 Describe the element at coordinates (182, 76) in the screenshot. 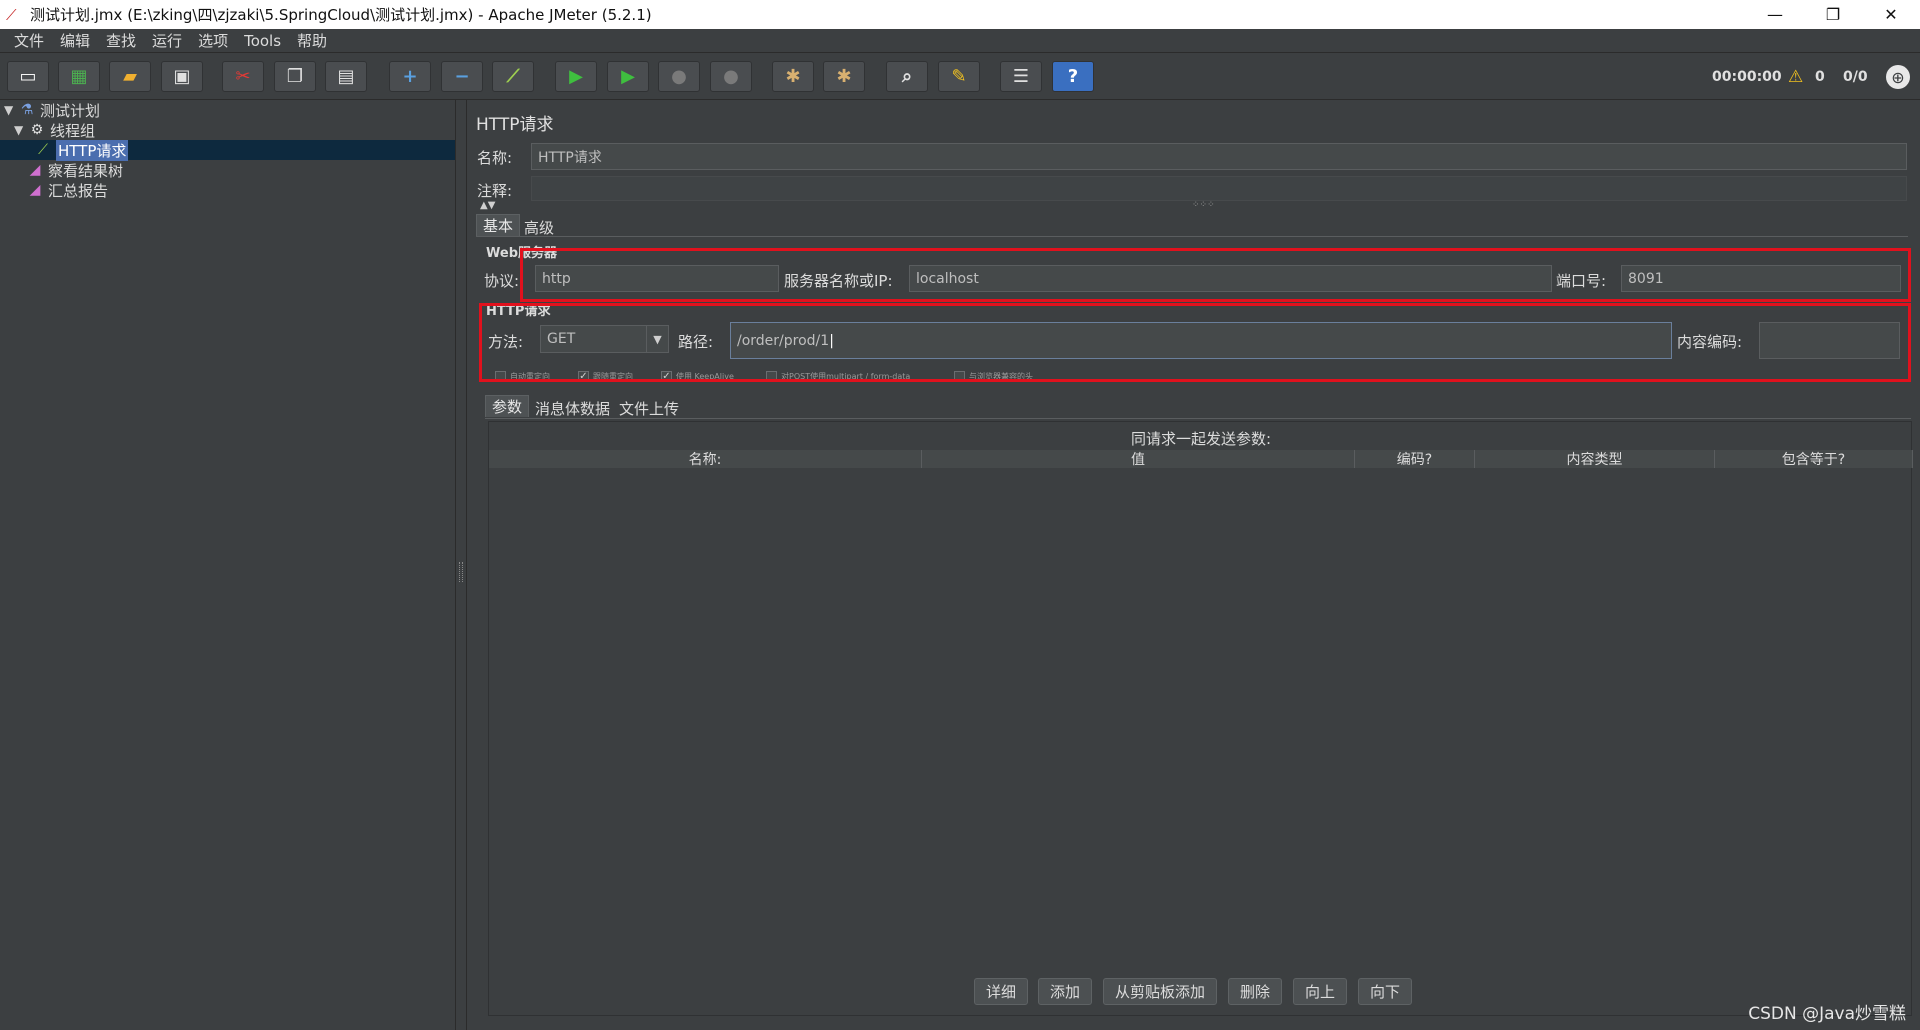

I see `save-button: ▣` at that location.